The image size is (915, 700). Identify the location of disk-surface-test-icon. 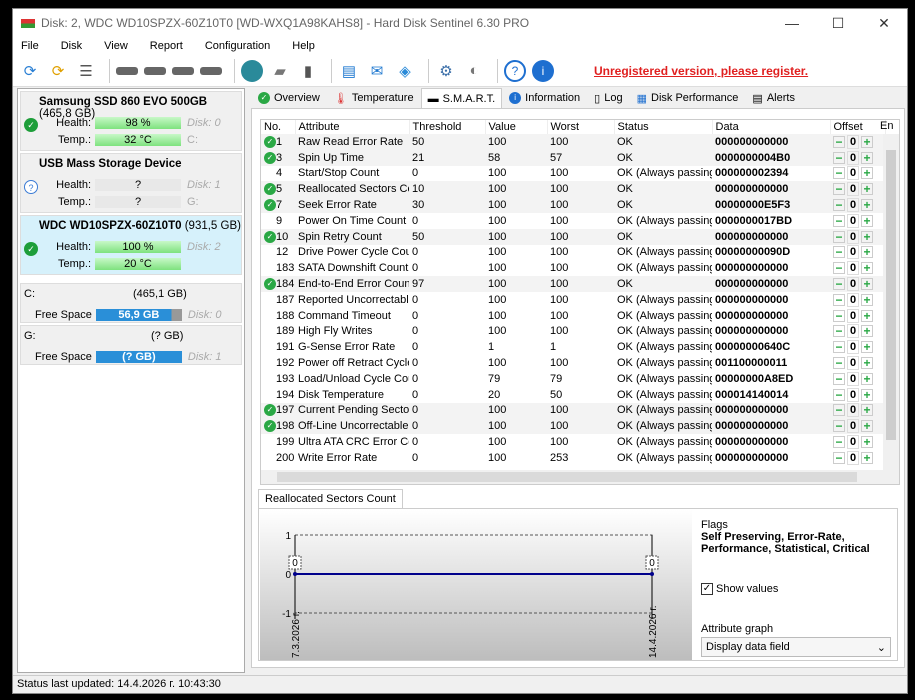
(127, 70).